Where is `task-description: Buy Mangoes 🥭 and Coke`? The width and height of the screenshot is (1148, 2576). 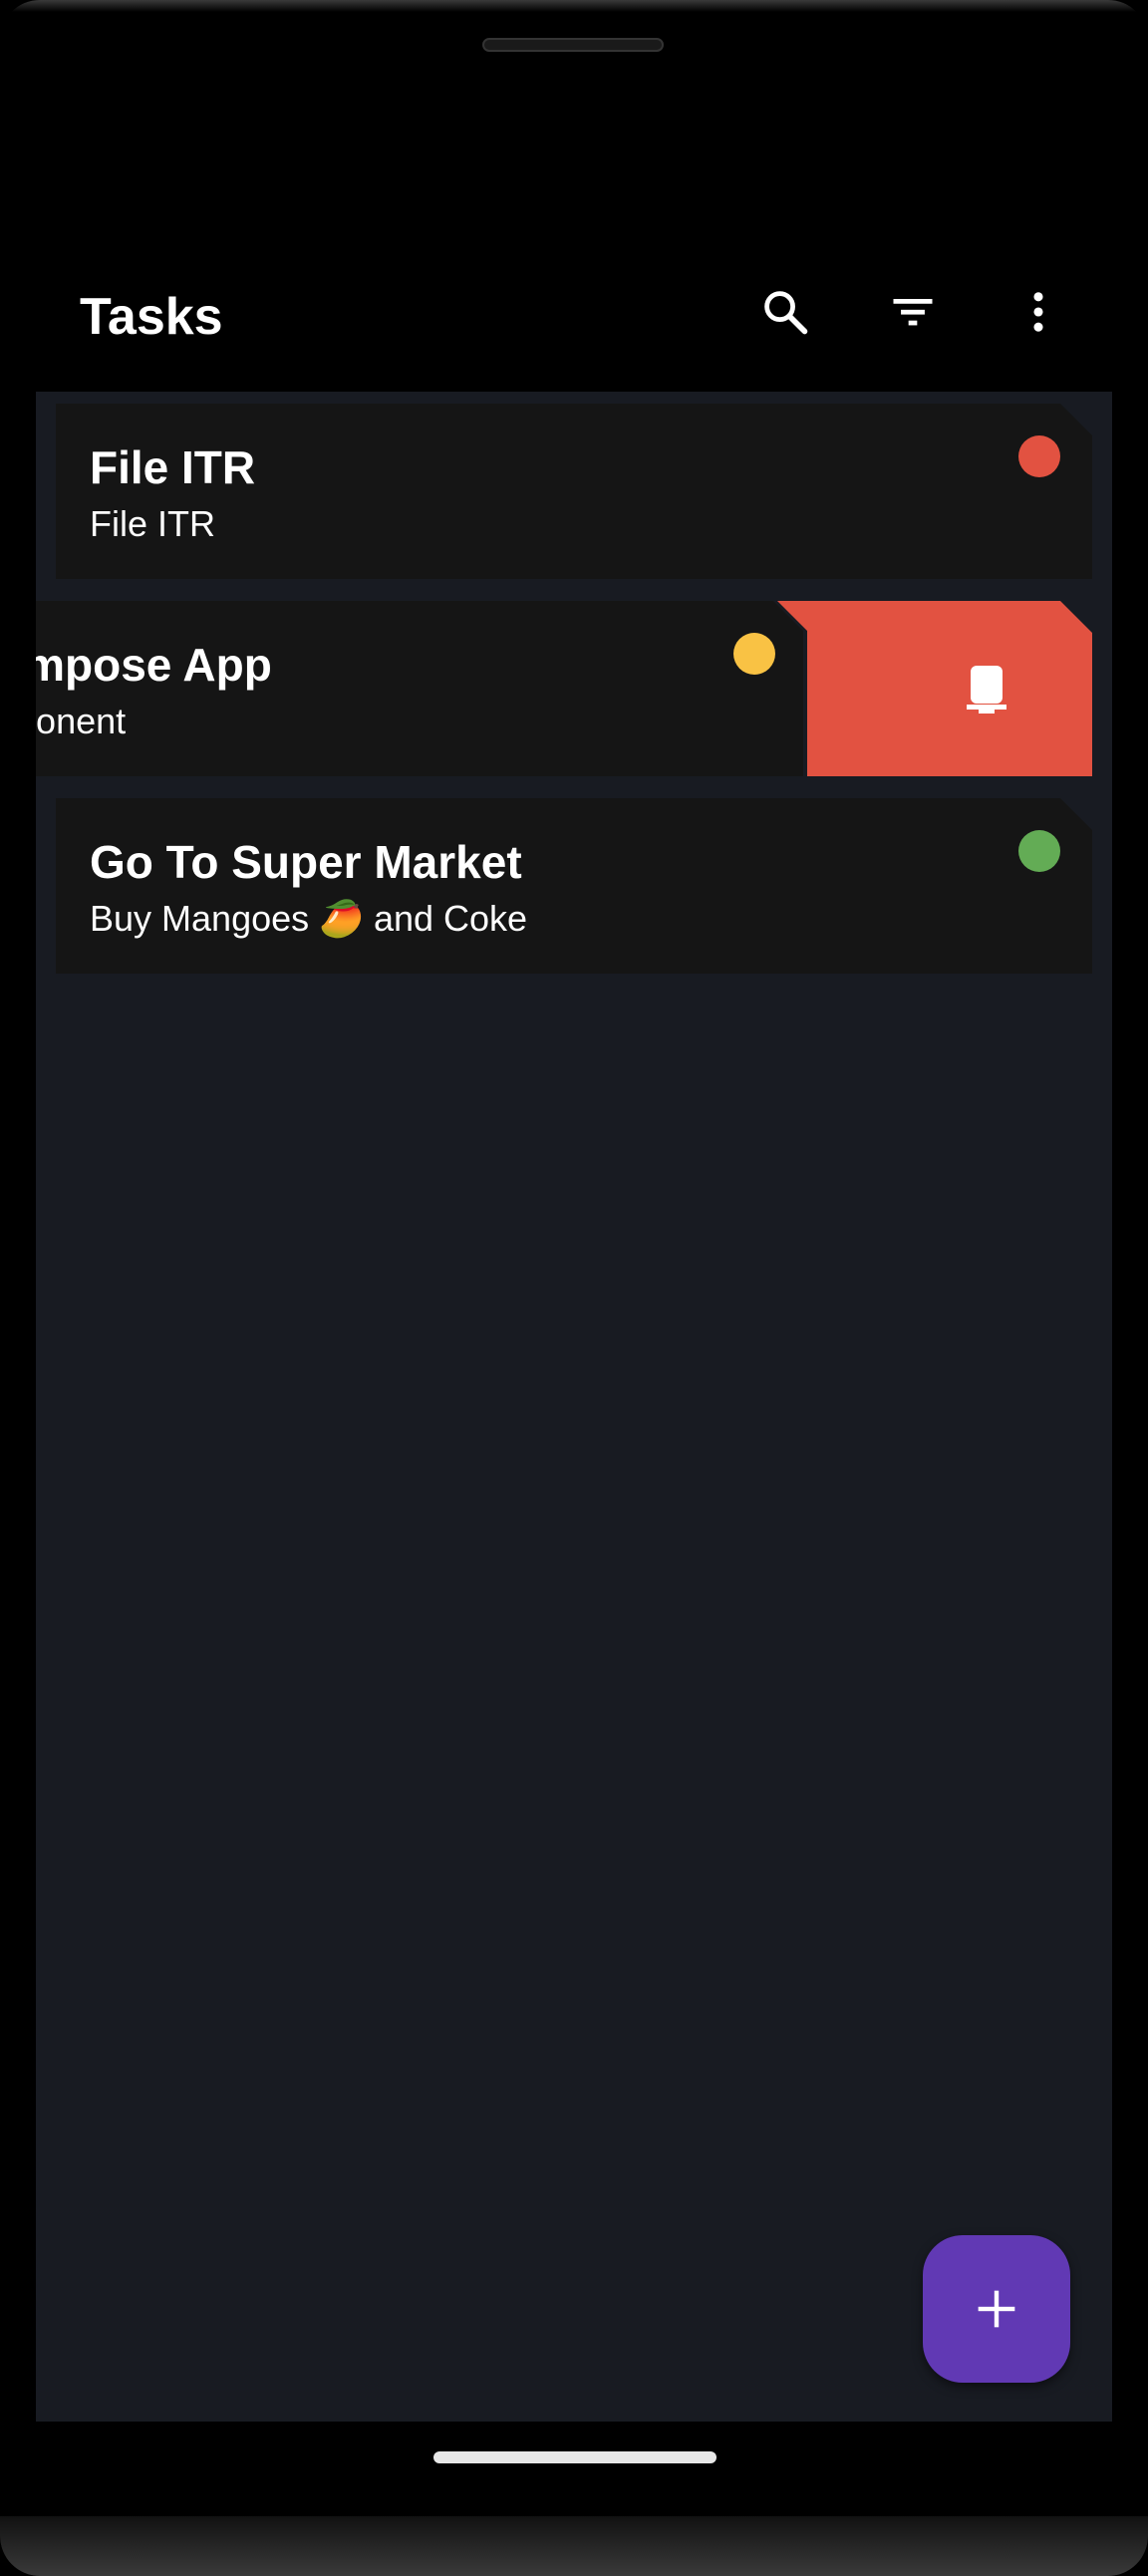
task-description: Buy Mangoes 🥭 and Coke is located at coordinates (309, 918).